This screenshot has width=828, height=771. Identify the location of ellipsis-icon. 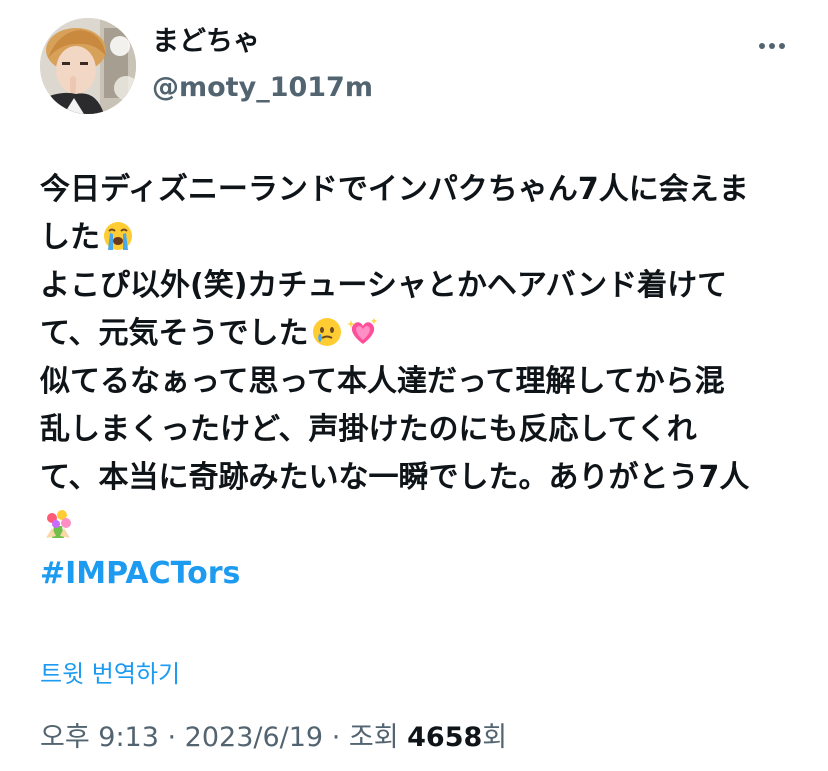
(772, 46).